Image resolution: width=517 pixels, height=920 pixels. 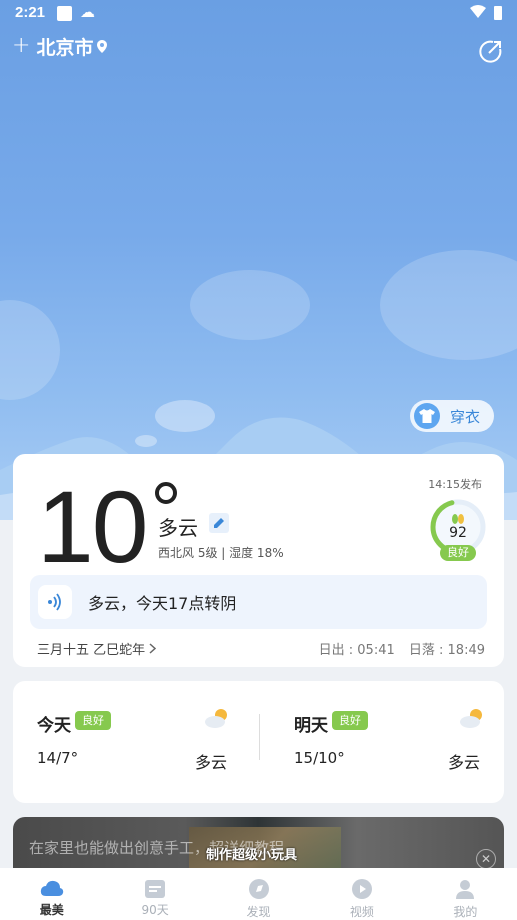 What do you see at coordinates (486, 859) in the screenshot?
I see `close-icon: ✕` at bounding box center [486, 859].